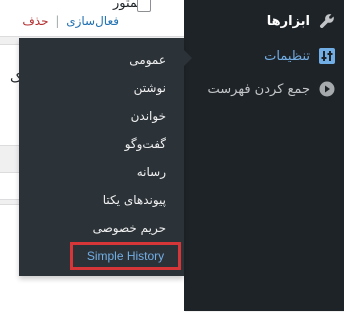 The width and height of the screenshot is (344, 312). I want to click on submenu-item-general: عمومی, so click(147, 60).